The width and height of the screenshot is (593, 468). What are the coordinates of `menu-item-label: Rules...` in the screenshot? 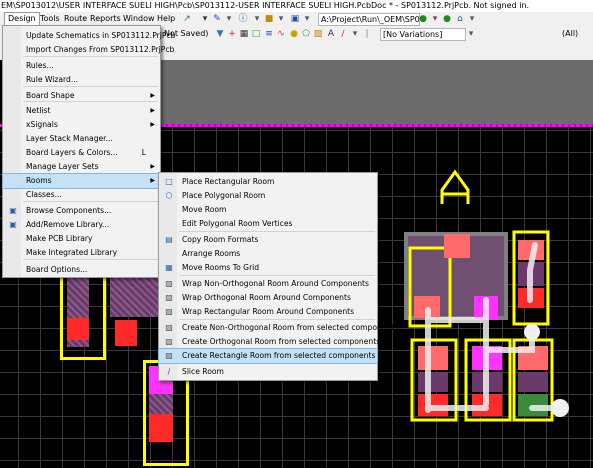 It's located at (40, 65).